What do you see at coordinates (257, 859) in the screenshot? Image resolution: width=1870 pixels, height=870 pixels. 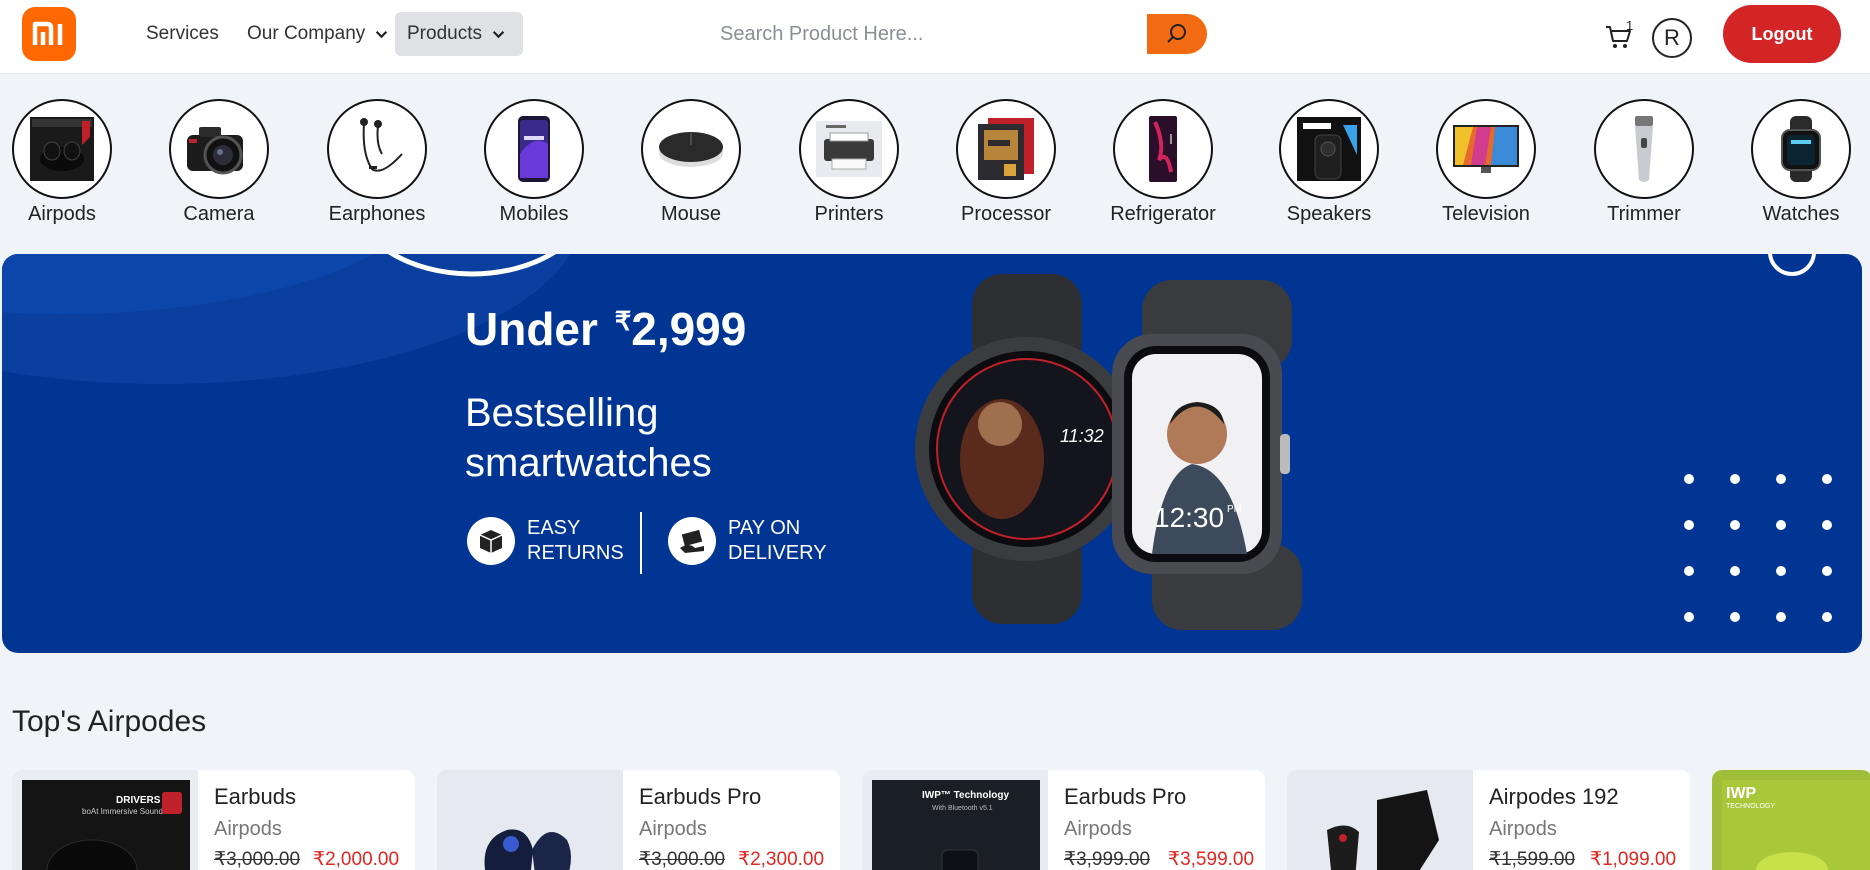 I see `product-old-price: ₹3,000.00` at bounding box center [257, 859].